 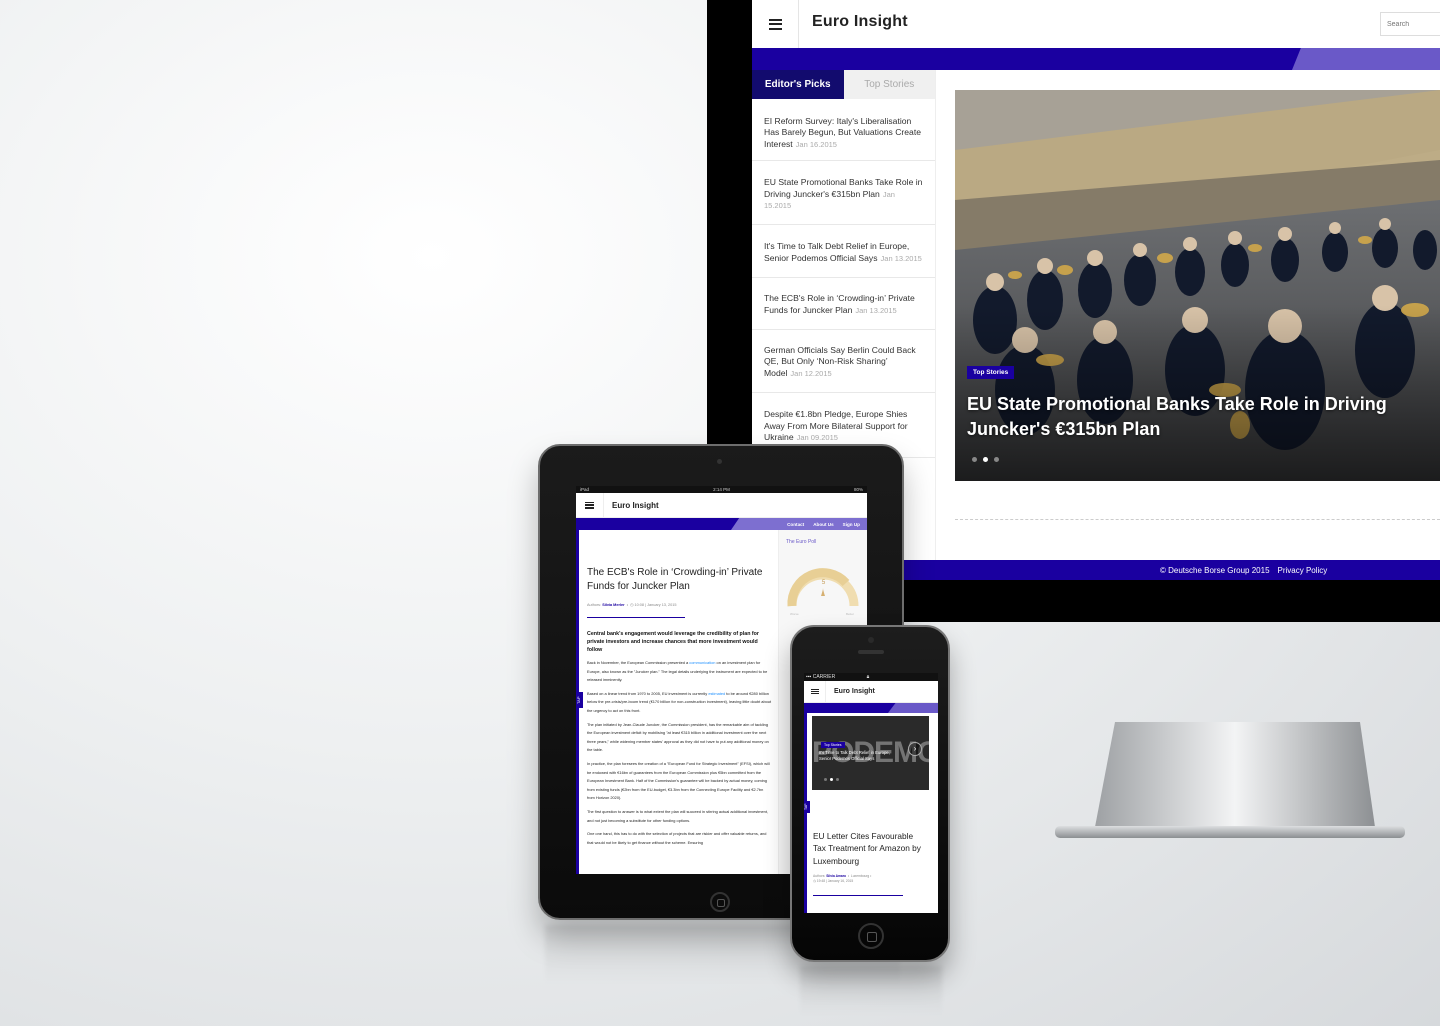 I want to click on clock: 2:14 PM, so click(x=721, y=489).